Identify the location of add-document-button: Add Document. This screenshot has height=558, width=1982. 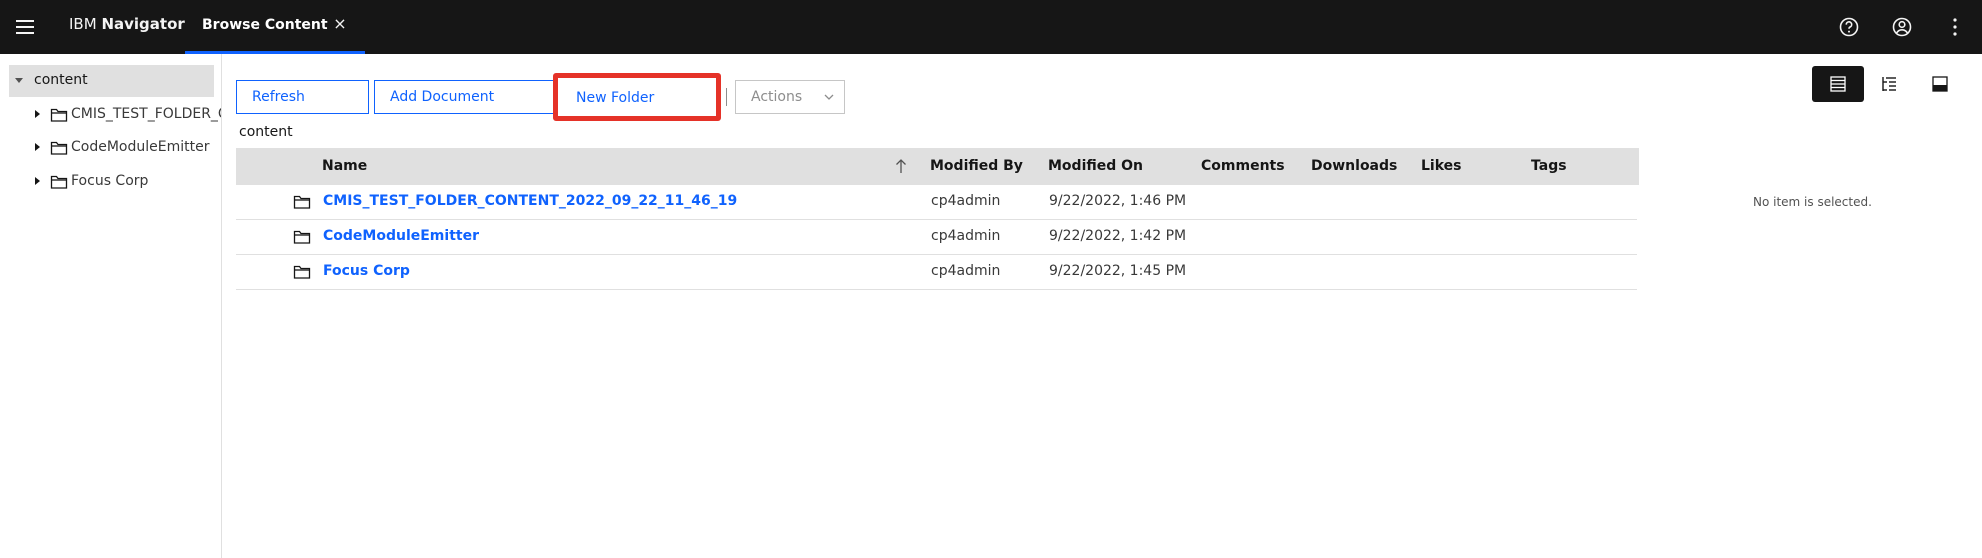
(464, 97).